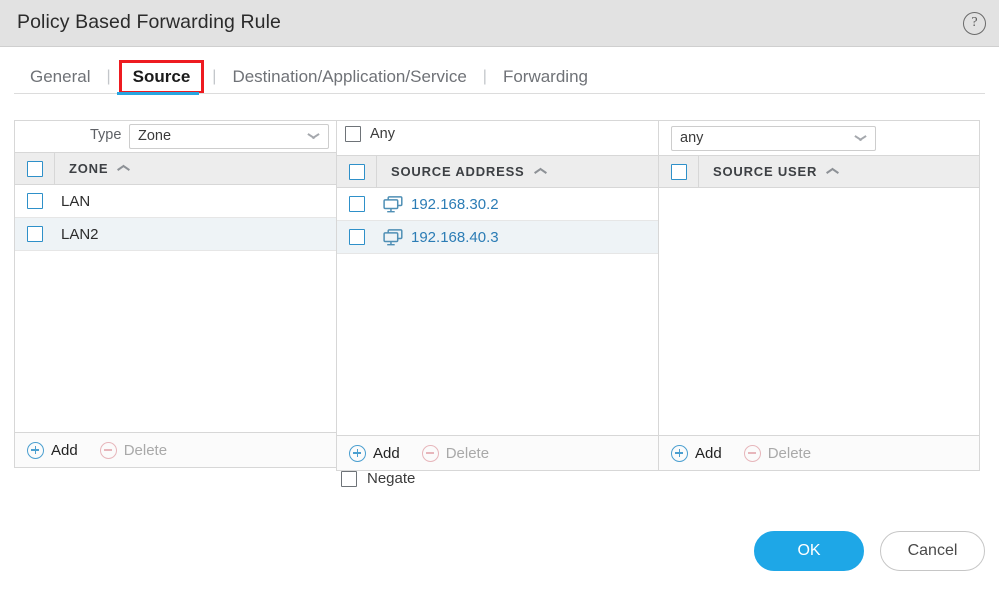  What do you see at coordinates (60, 77) in the screenshot?
I see `tab-general: General` at bounding box center [60, 77].